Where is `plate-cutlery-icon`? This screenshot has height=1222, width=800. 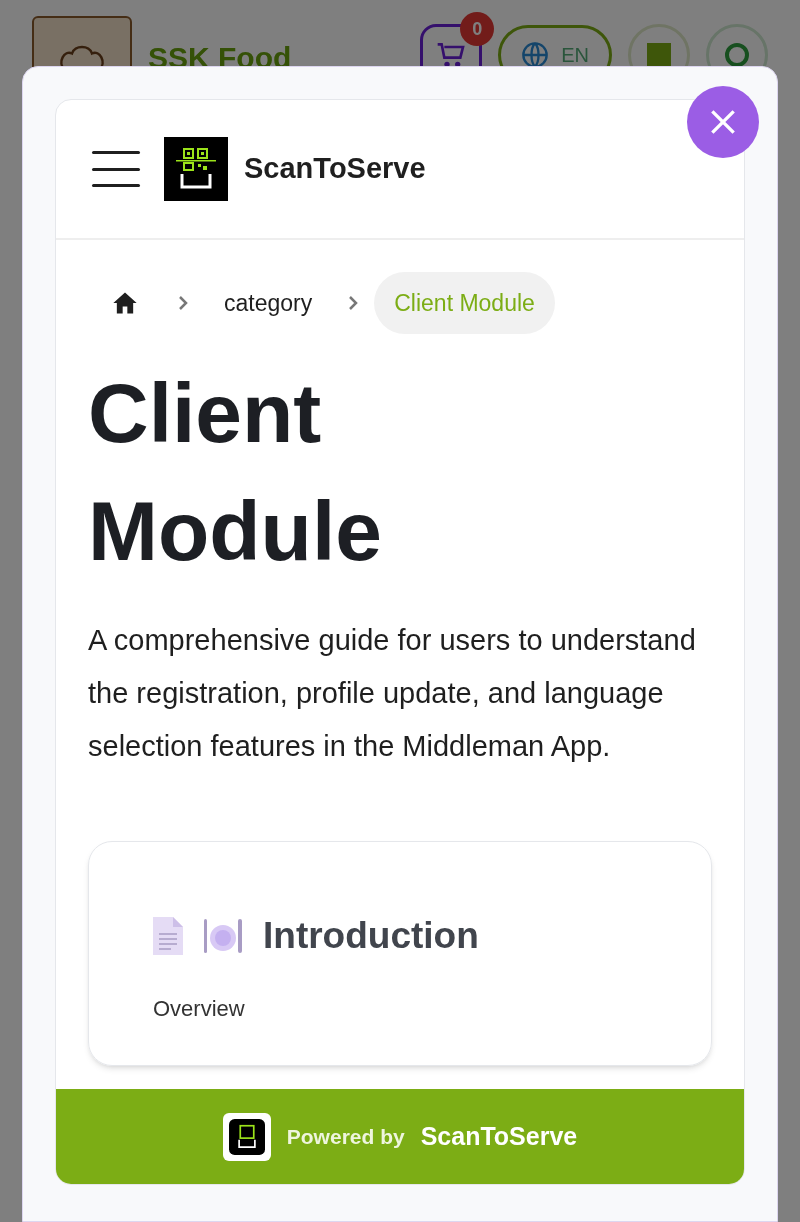 plate-cutlery-icon is located at coordinates (223, 935).